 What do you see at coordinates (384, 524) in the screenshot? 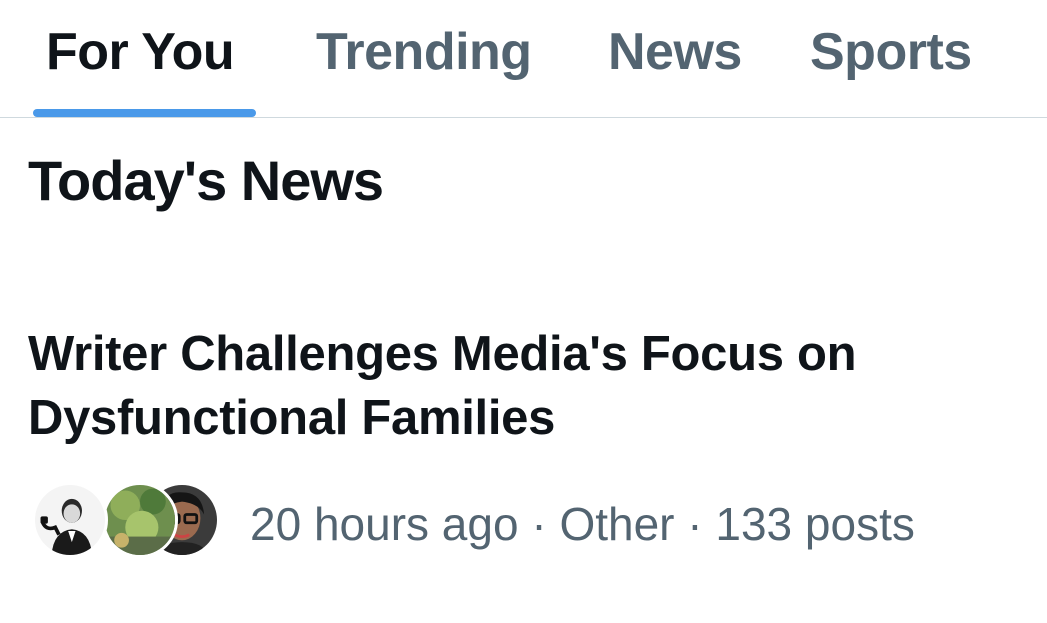
I see `story-time: 20 hours ago` at bounding box center [384, 524].